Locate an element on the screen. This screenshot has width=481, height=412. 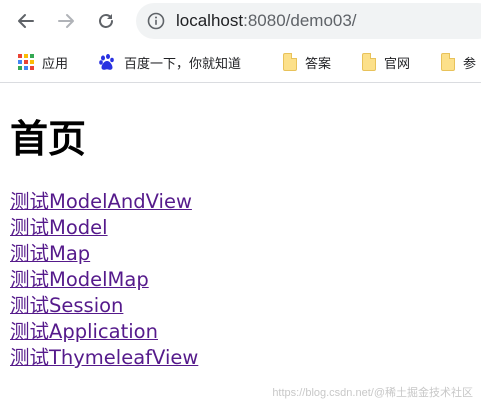
bookmark-label: 答案 is located at coordinates (318, 64).